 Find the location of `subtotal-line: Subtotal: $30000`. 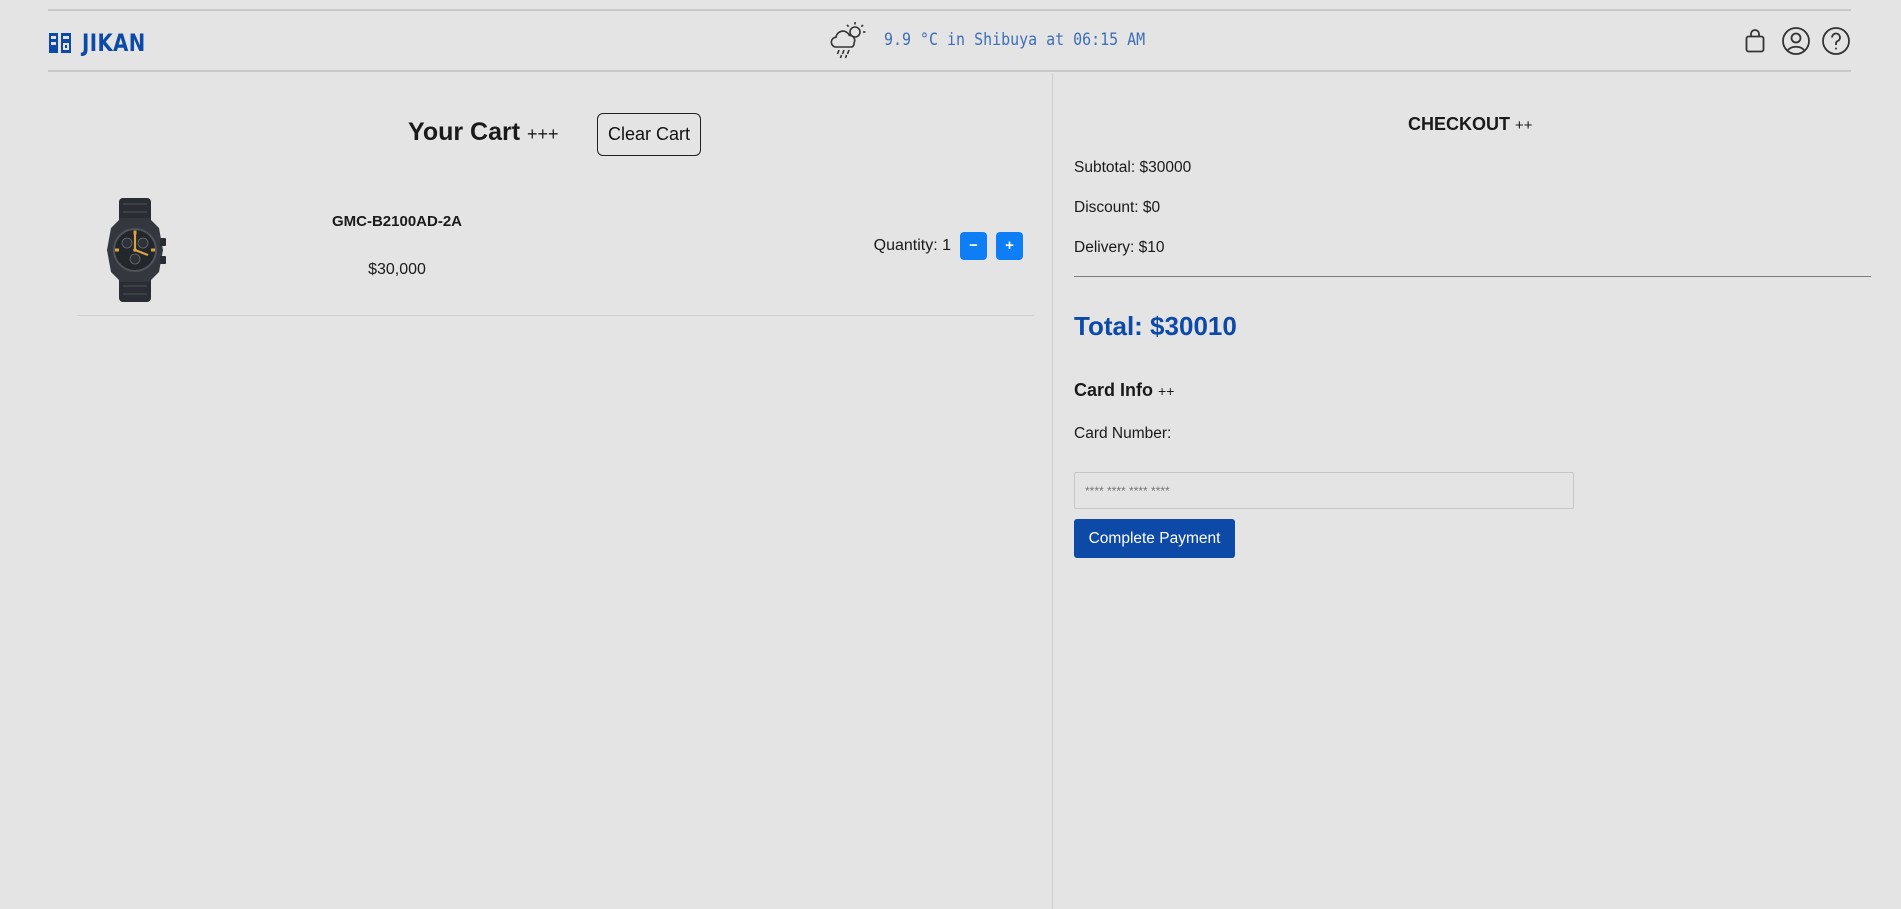

subtotal-line: Subtotal: $30000 is located at coordinates (1133, 167).